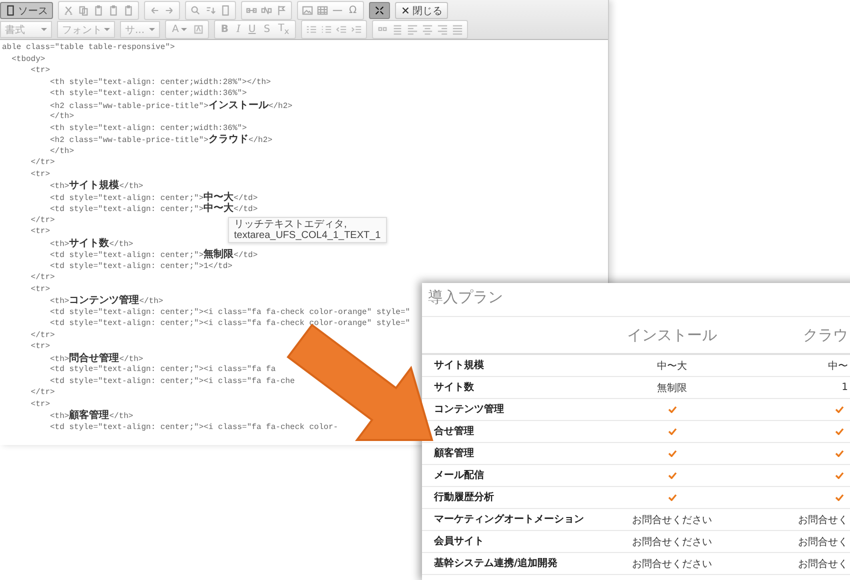 This screenshot has width=850, height=580. Describe the element at coordinates (91, 243) in the screenshot. I see `code-line: <th>サイト数</th>` at that location.